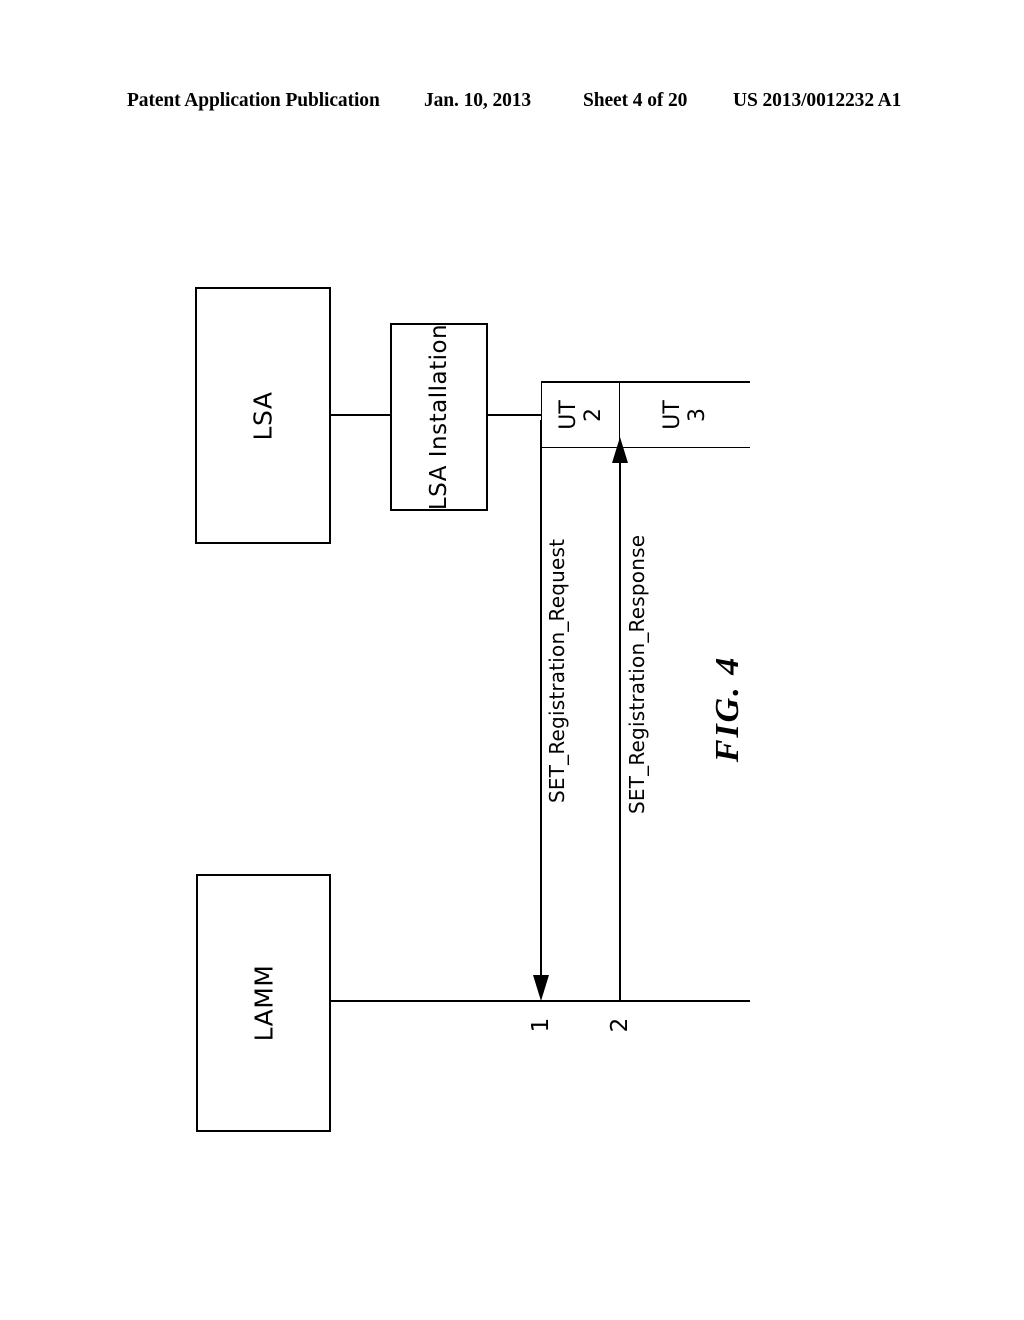  I want to click on node-lsa-installation-label: LSA Installation, so click(439, 417).